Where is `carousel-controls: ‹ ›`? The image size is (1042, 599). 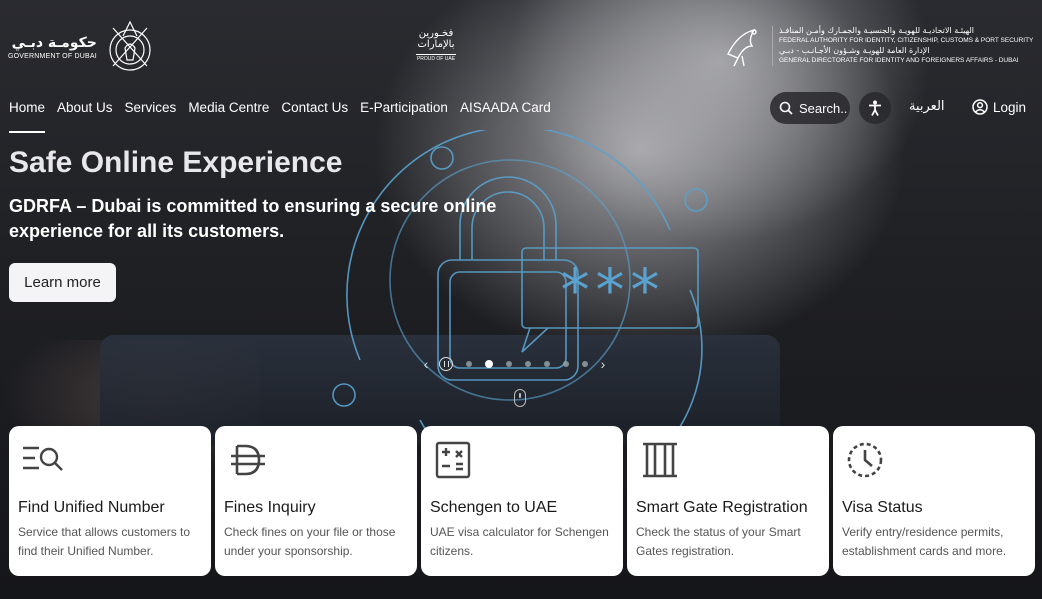
carousel-controls: ‹ › is located at coordinates (522, 364).